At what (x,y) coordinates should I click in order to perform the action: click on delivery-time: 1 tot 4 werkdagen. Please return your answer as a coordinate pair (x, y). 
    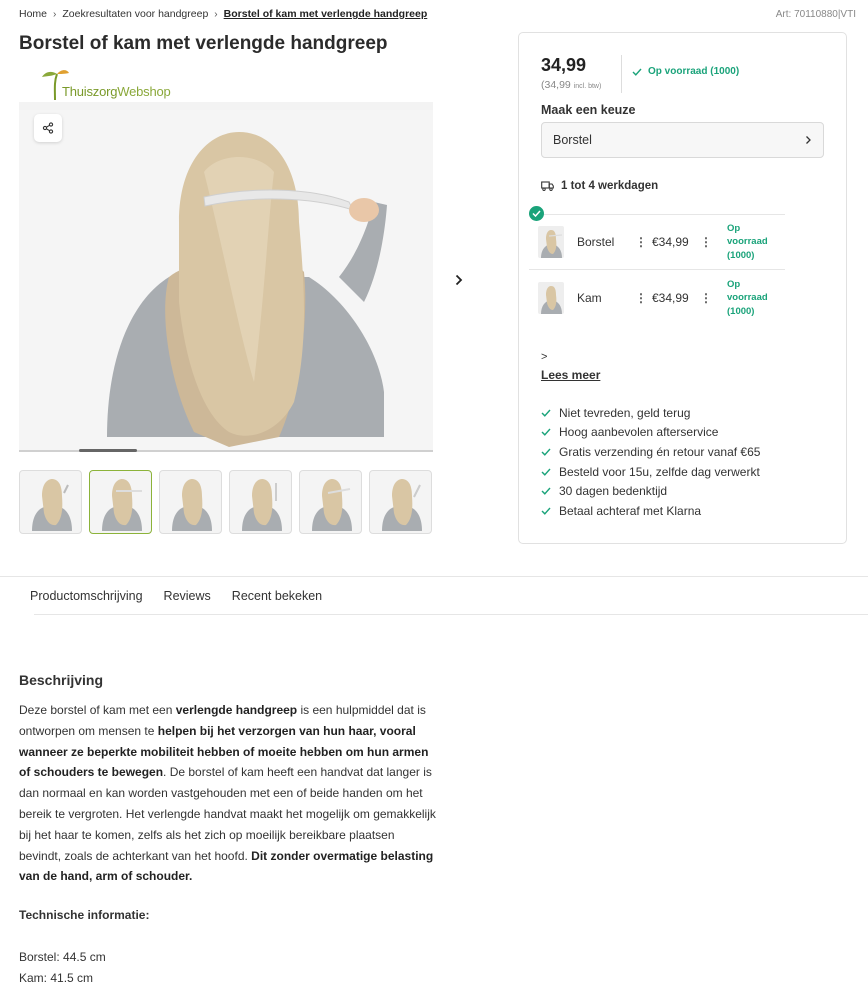
    Looking at the image, I should click on (599, 186).